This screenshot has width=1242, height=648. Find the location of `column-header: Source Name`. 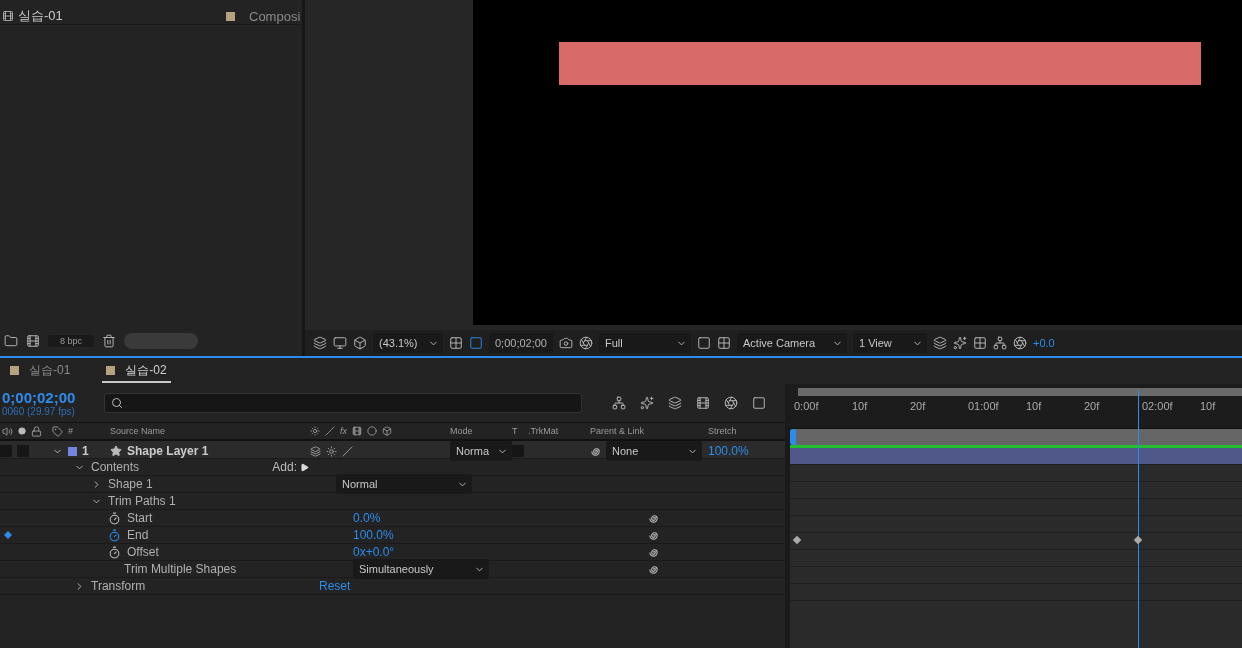

column-header: Source Name is located at coordinates (138, 431).